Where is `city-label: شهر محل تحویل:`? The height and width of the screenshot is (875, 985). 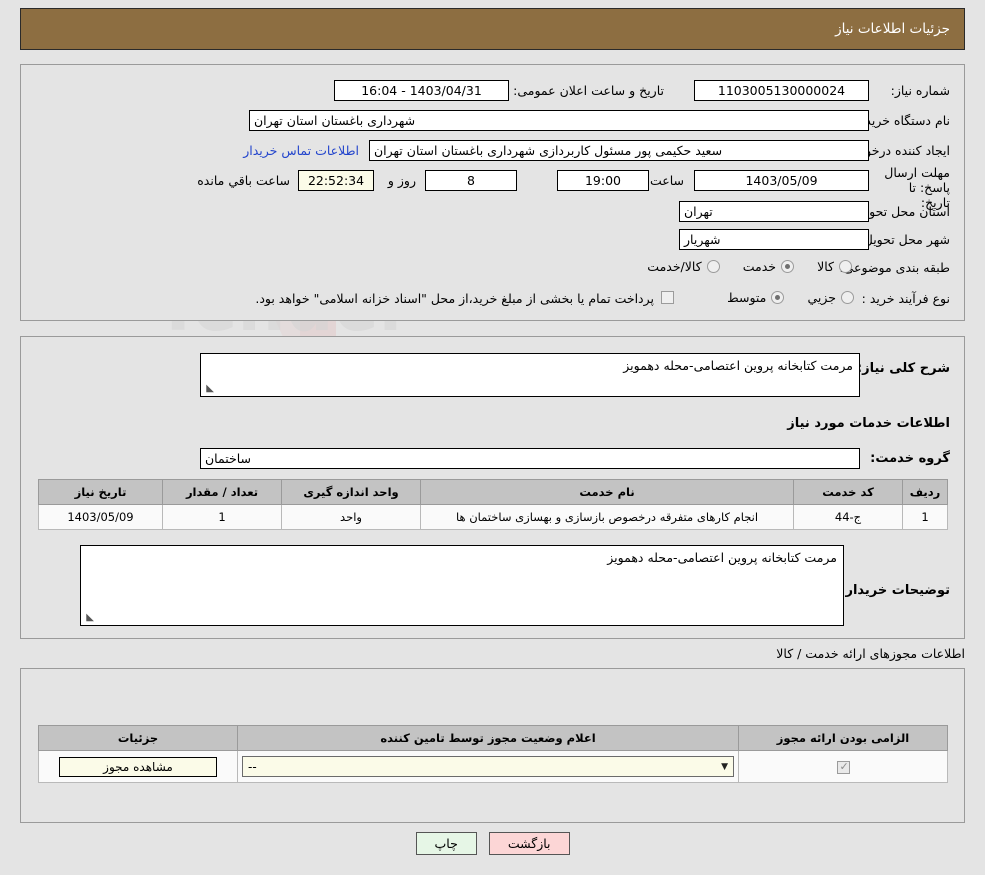 city-label: شهر محل تحویل: is located at coordinates (904, 239).